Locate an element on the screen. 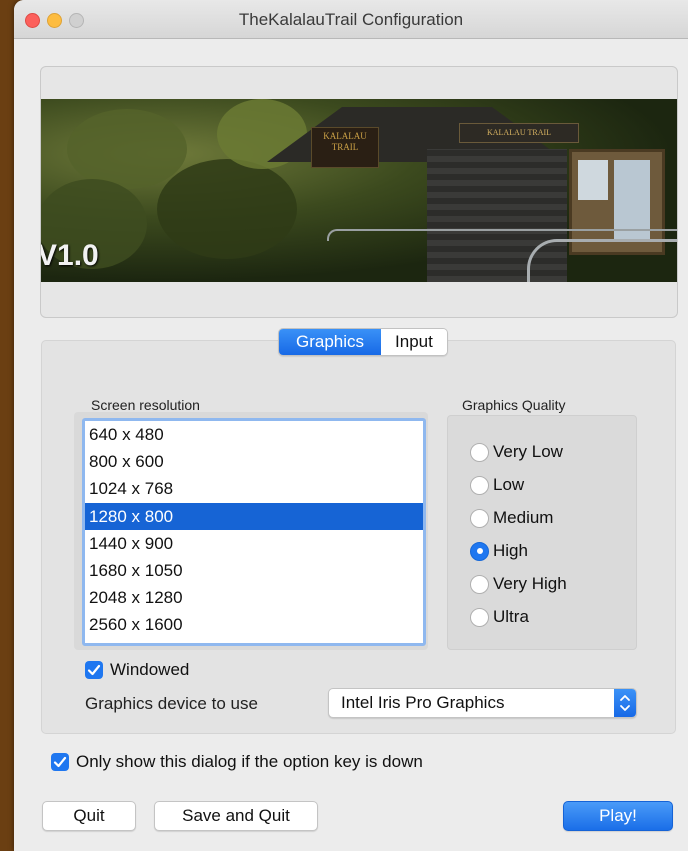 The width and height of the screenshot is (688, 851). tab-bar: Graphics Input is located at coordinates (363, 342).